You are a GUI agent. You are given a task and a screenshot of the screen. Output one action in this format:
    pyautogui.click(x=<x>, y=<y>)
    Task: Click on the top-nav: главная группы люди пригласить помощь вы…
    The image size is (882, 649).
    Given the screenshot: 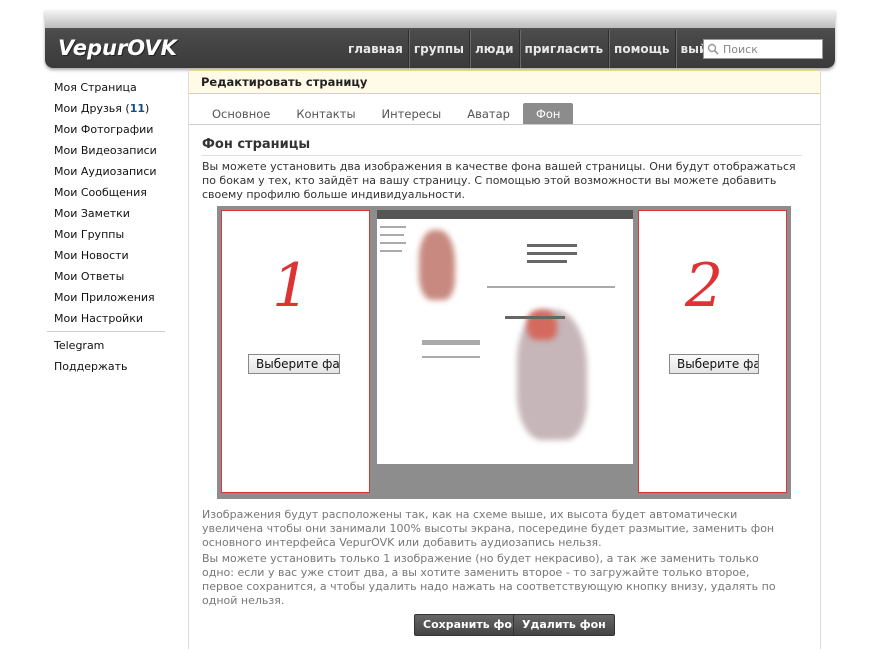 What is the action you would take?
    pyautogui.click(x=535, y=49)
    